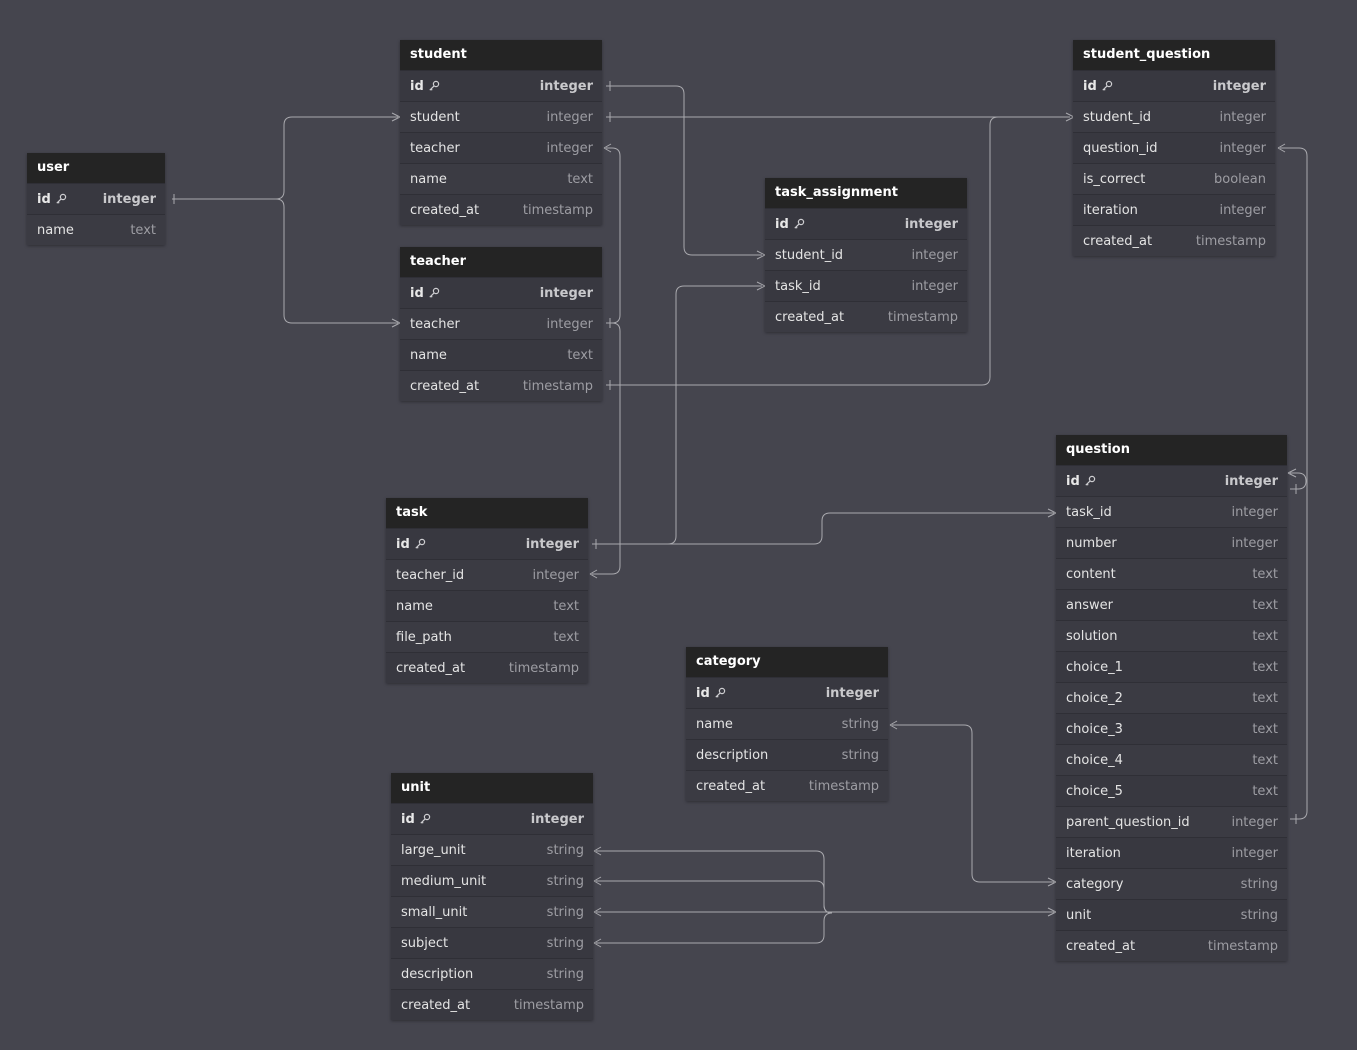 The width and height of the screenshot is (1357, 1050). Describe the element at coordinates (96, 168) in the screenshot. I see `table-header: user` at that location.